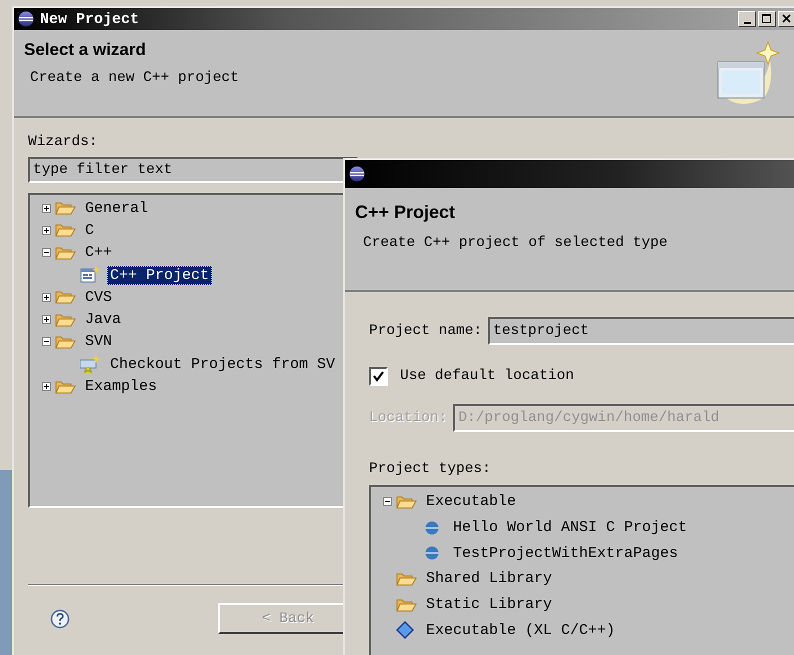  What do you see at coordinates (99, 252) in the screenshot?
I see `tree-item: C++` at bounding box center [99, 252].